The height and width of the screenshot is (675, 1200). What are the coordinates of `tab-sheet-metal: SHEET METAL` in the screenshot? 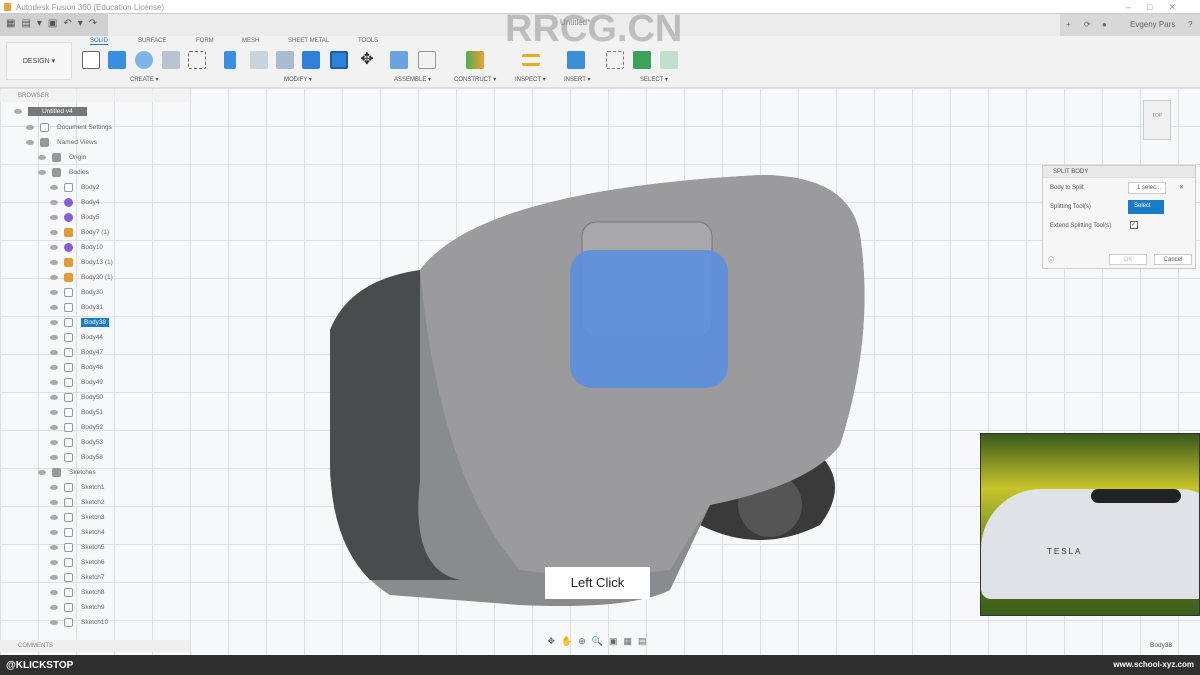 It's located at (308, 41).